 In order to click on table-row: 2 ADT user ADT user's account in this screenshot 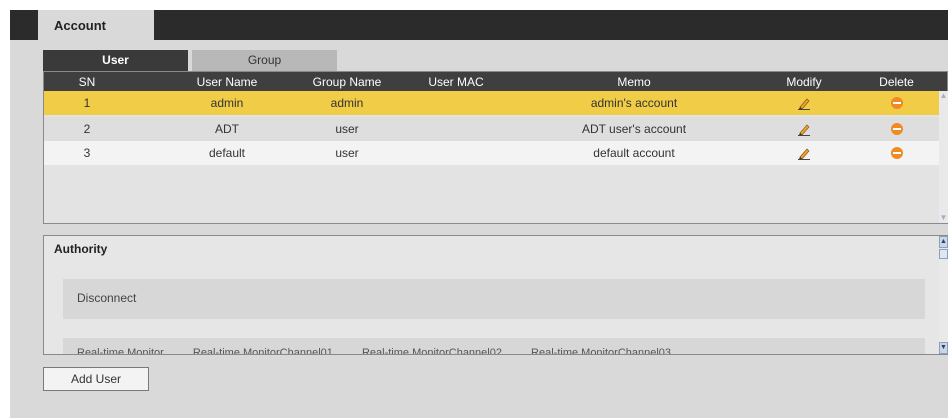, I will do `click(491, 129)`.